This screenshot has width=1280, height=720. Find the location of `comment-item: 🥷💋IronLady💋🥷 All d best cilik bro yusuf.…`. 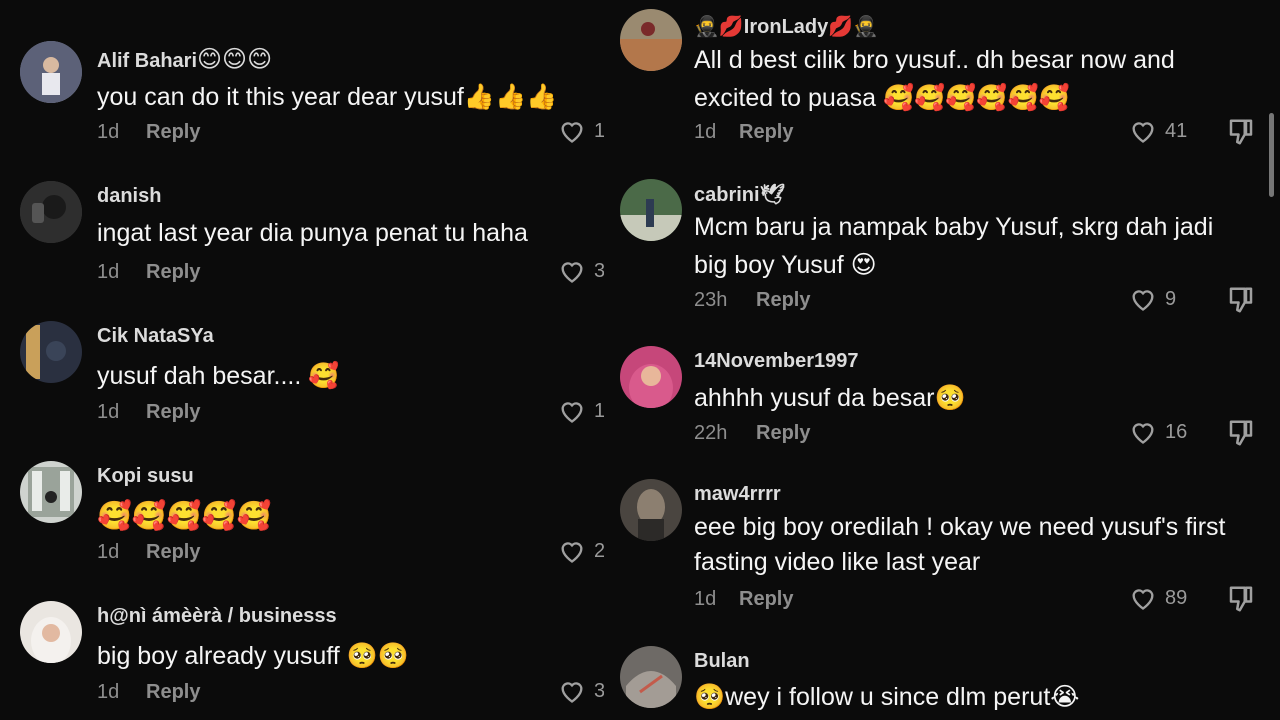

comment-item: 🥷💋IronLady💋🥷 All d best cilik bro yusuf.… is located at coordinates (942, 80).